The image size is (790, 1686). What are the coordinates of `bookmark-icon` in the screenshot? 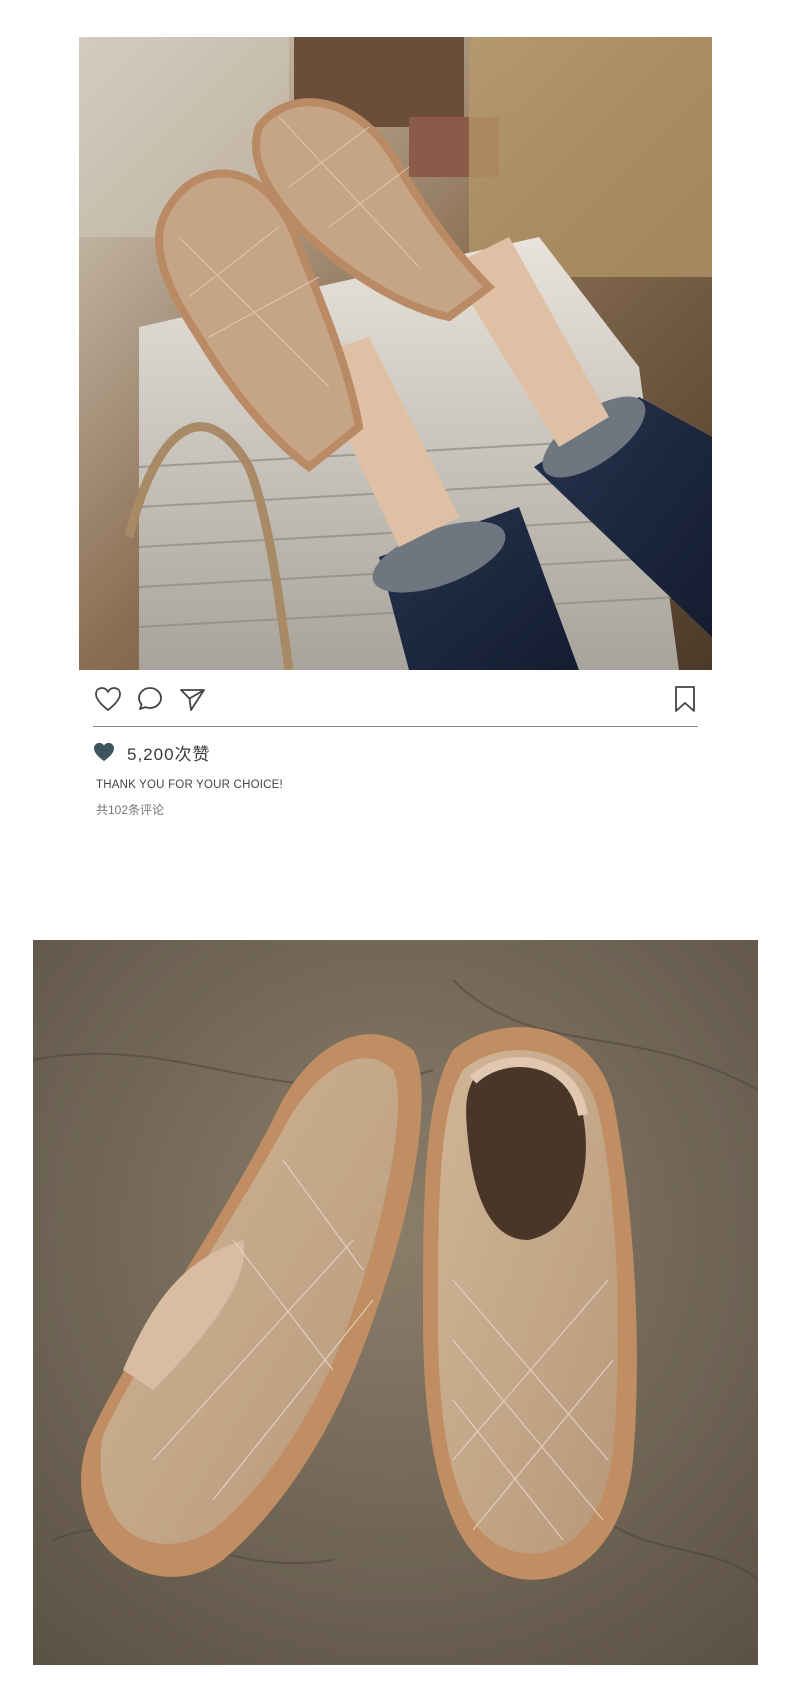 It's located at (685, 699).